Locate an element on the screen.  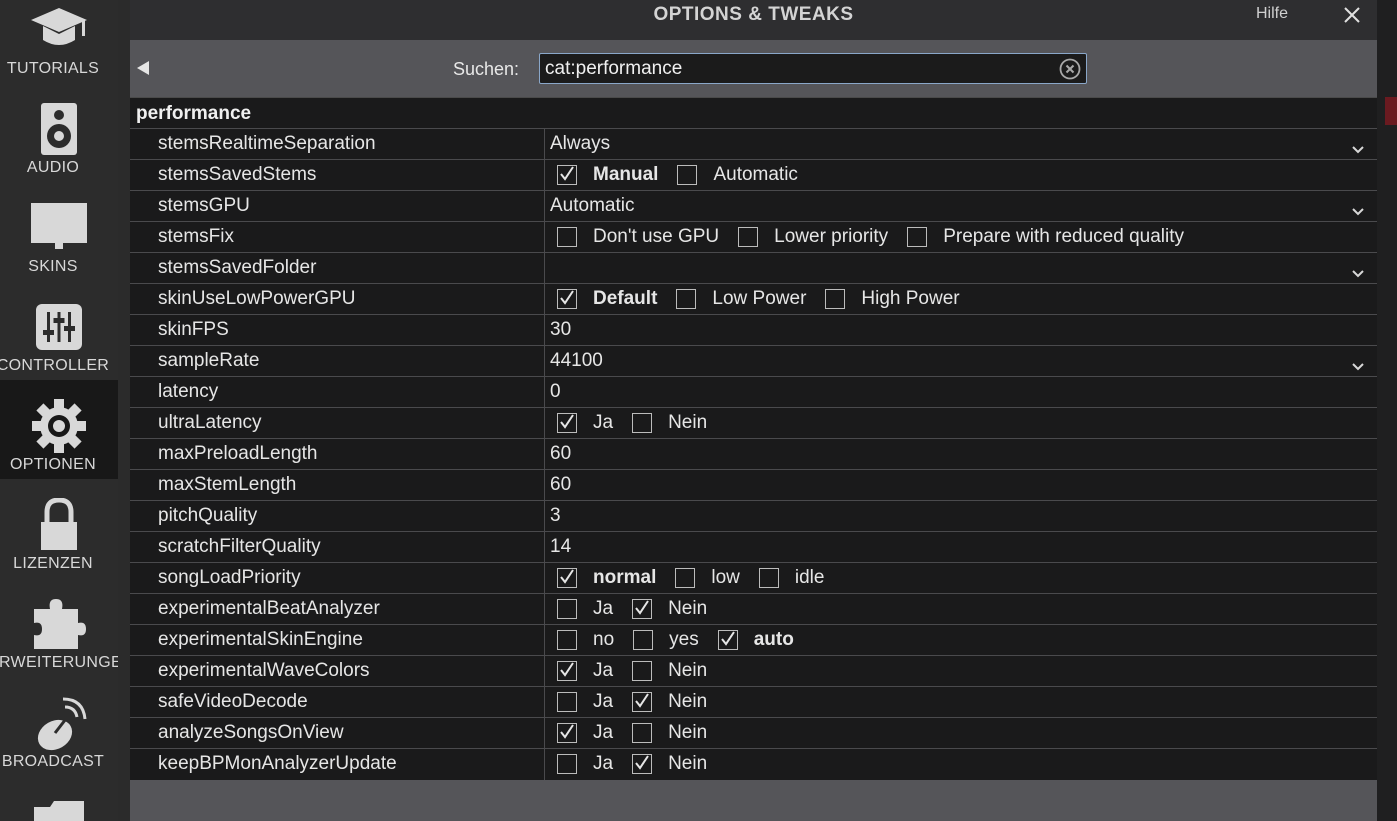
setting-option: Automatic is located at coordinates (734, 175).